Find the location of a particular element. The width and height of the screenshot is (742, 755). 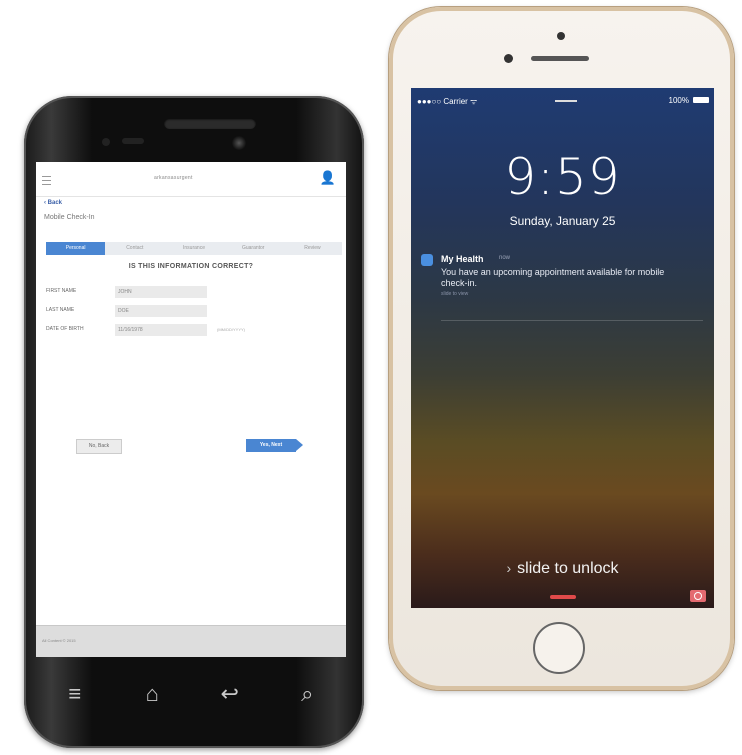

dob-format-hint: (MM/DD/YYYY) is located at coordinates (231, 329).